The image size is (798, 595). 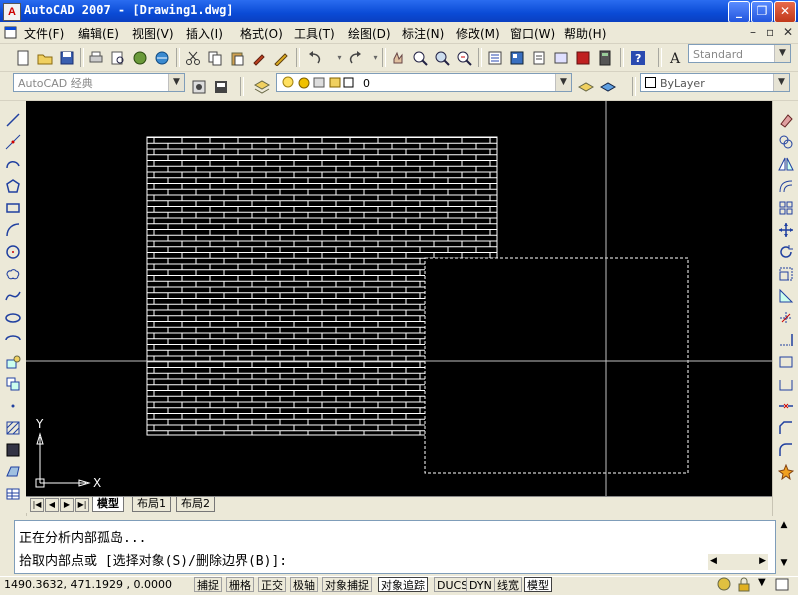 What do you see at coordinates (397, 57) in the screenshot?
I see `pan-icon` at bounding box center [397, 57].